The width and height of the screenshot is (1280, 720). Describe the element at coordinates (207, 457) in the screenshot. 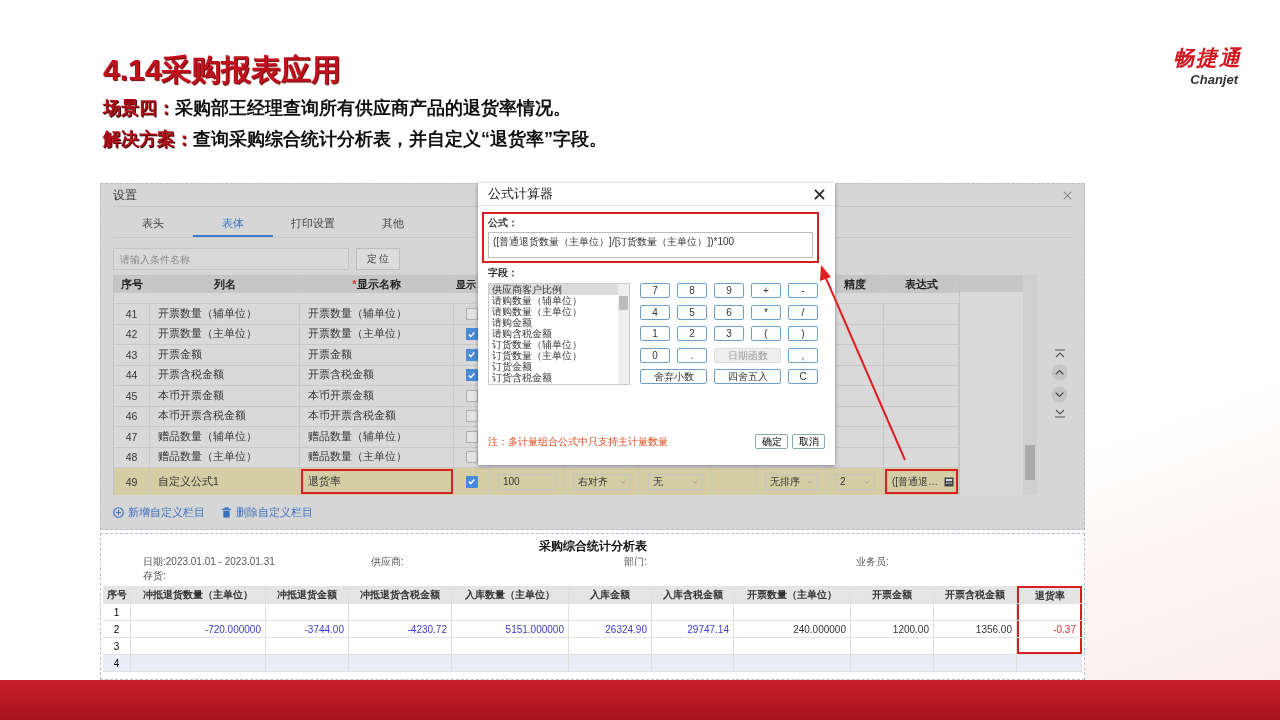

I see `column-name: 赠品数量（主单位）` at that location.